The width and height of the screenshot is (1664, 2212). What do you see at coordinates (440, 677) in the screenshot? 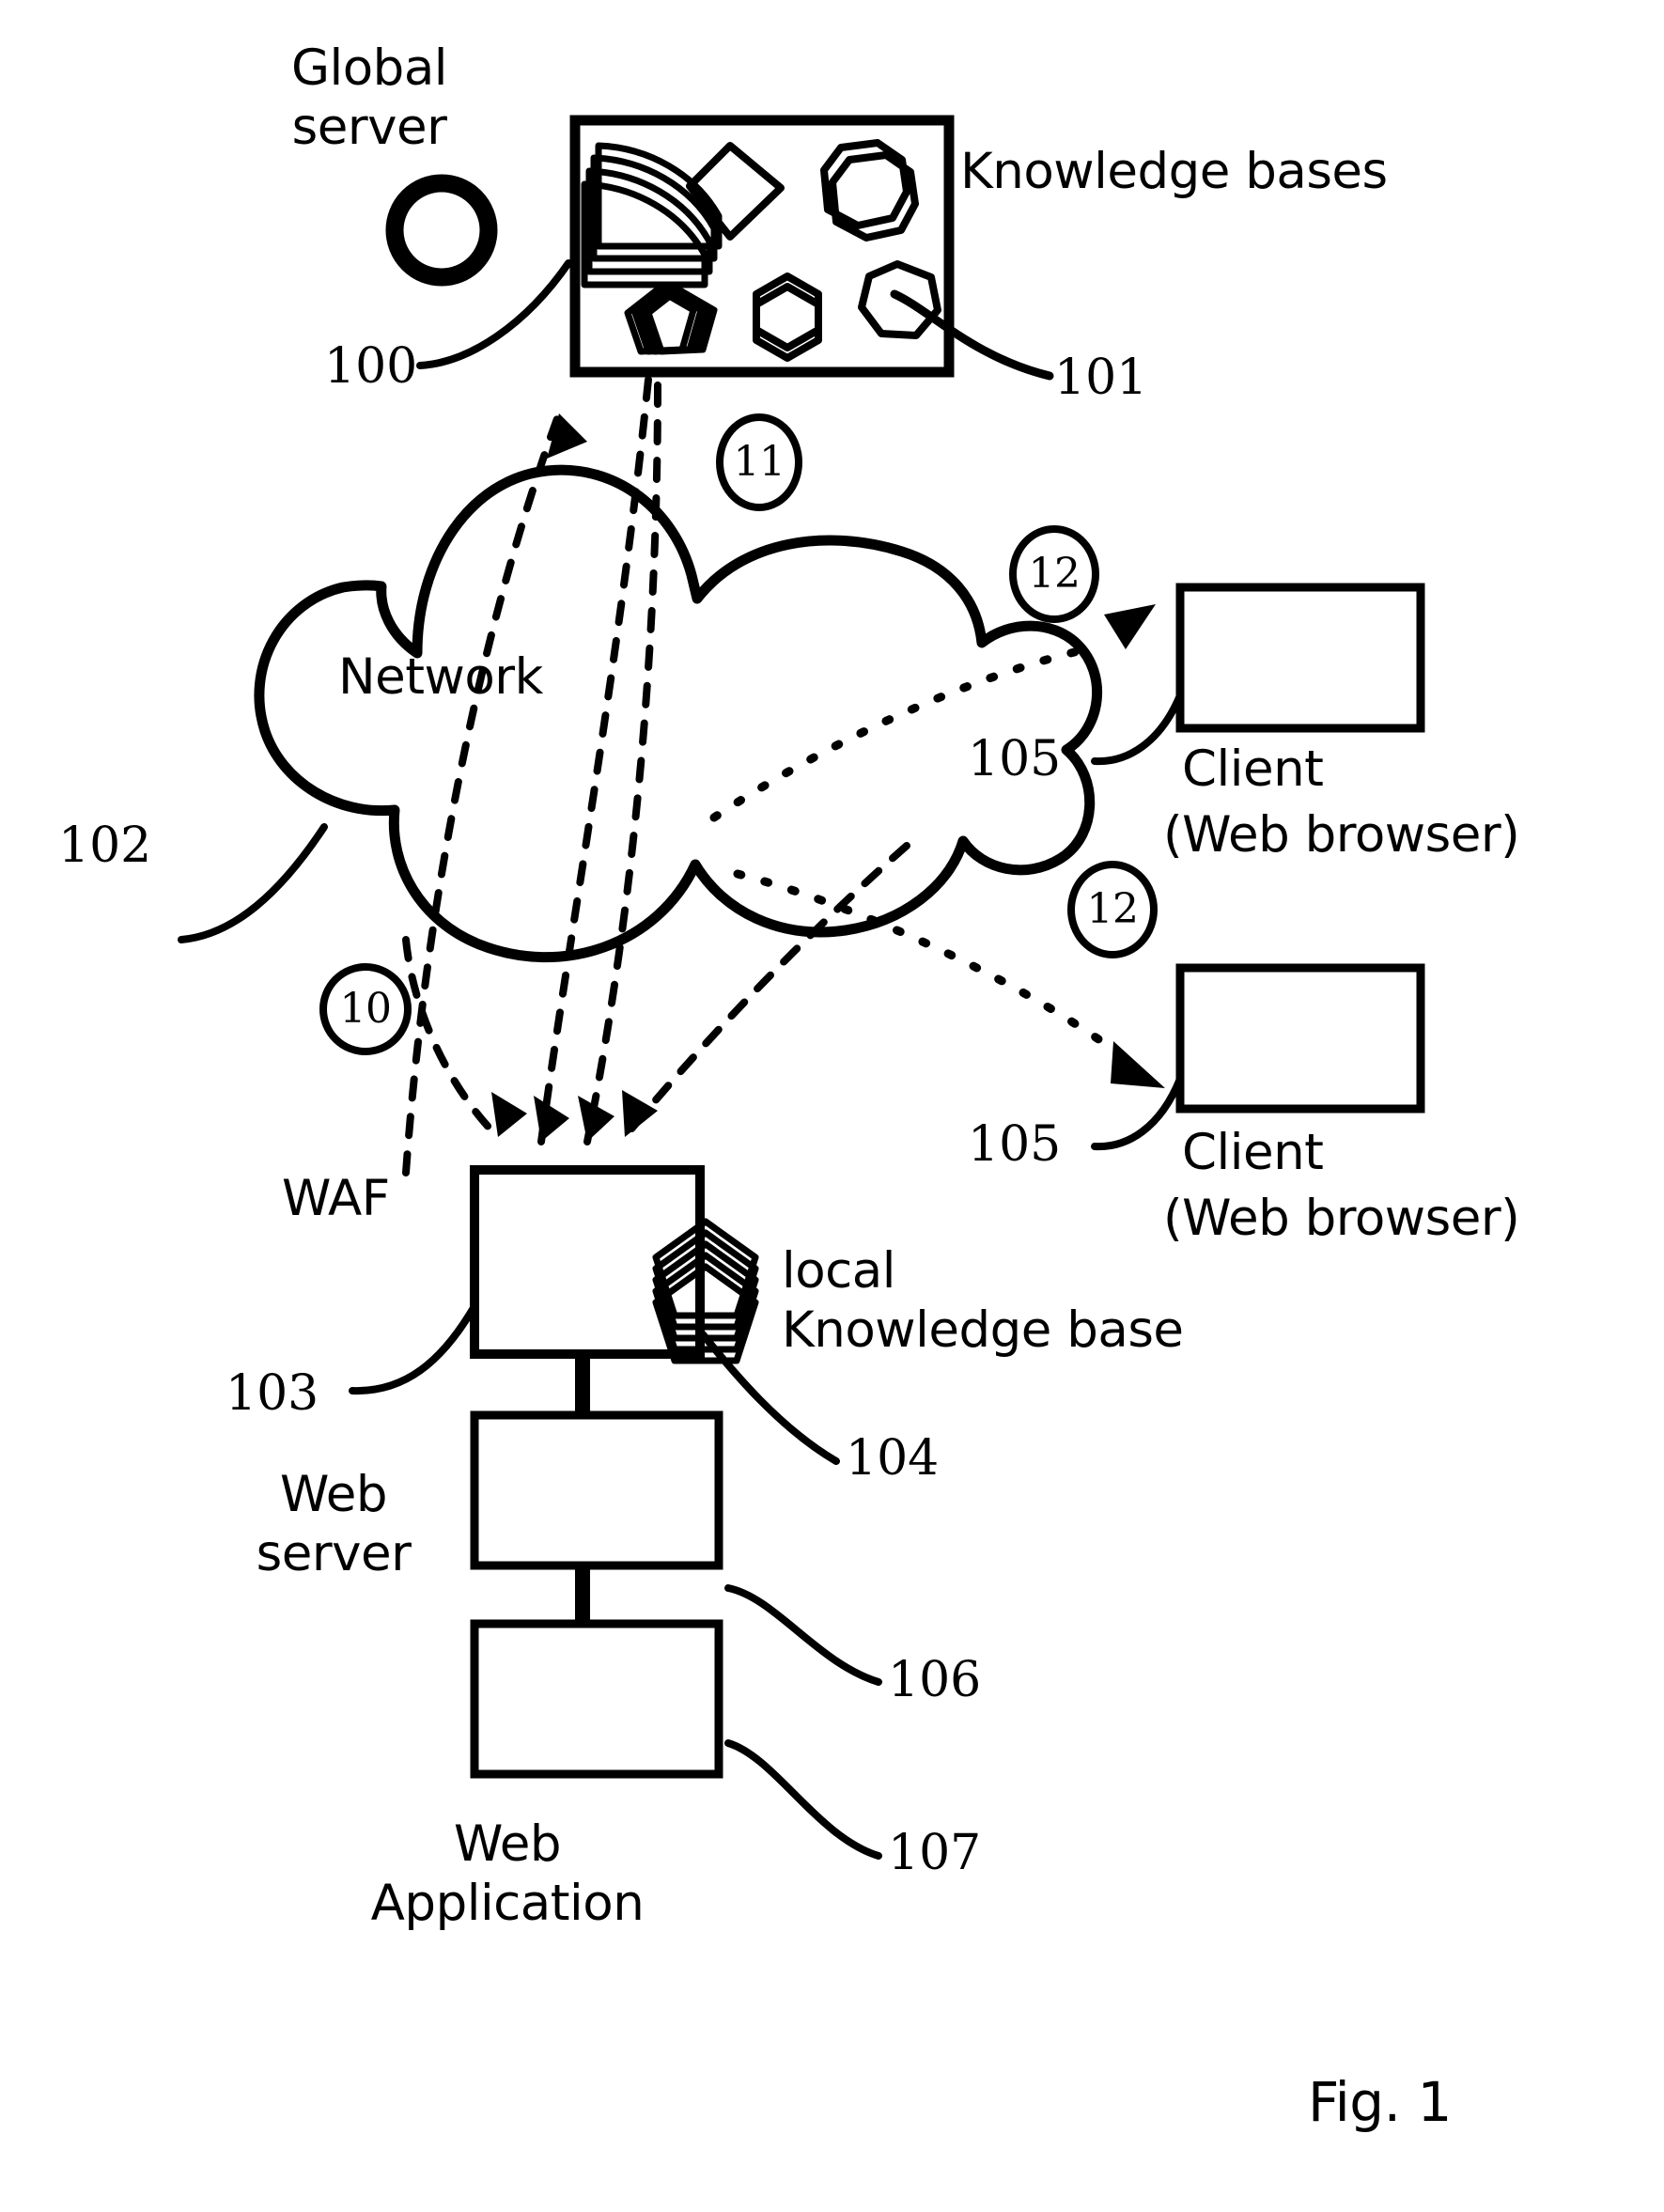
I see `network-label: Network` at bounding box center [440, 677].